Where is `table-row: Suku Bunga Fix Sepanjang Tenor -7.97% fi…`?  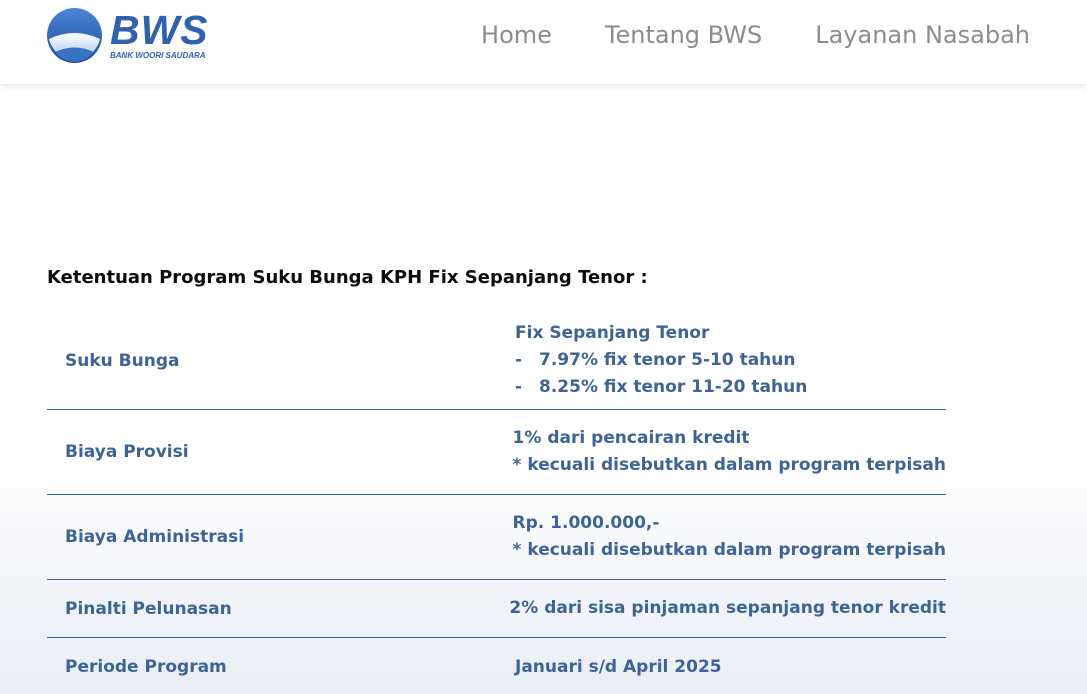 table-row: Suku Bunga Fix Sepanjang Tenor -7.97% fi… is located at coordinates (496, 361).